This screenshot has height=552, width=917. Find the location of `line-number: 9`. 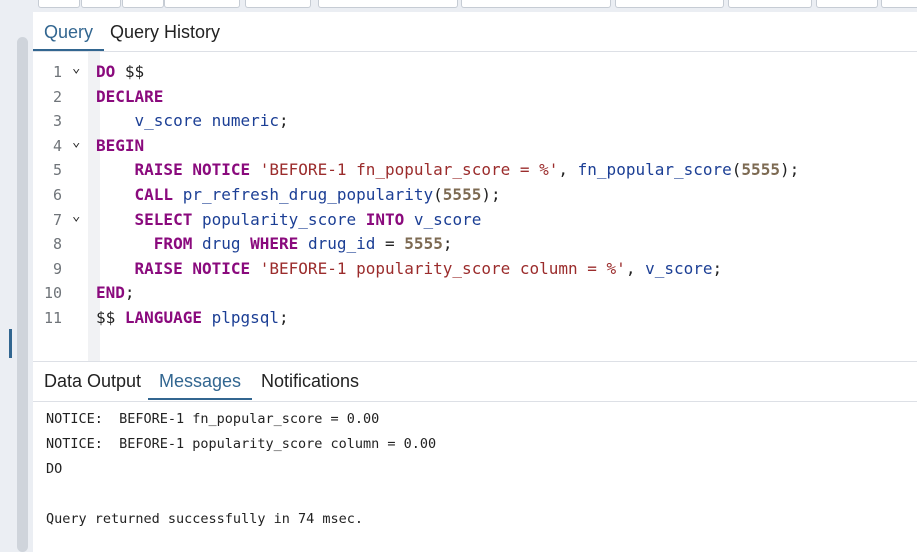

line-number: 9 is located at coordinates (57, 268).